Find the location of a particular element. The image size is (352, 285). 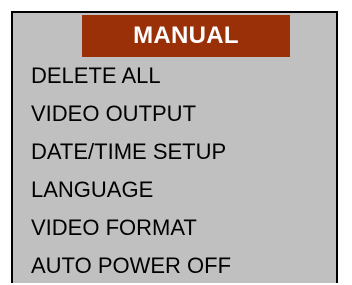

menu-item-auto-power-off: AUTO POWER OFF is located at coordinates (131, 266).